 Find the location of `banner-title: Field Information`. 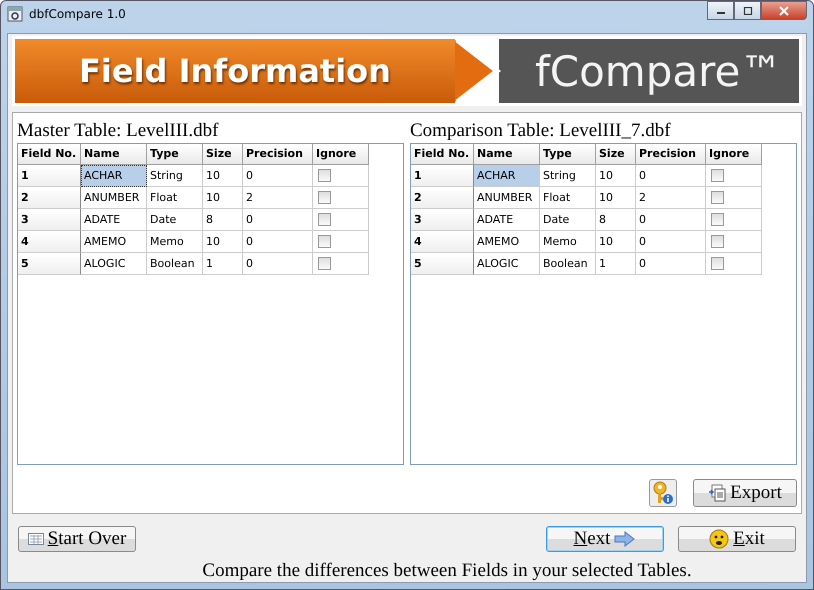

banner-title: Field Information is located at coordinates (235, 71).